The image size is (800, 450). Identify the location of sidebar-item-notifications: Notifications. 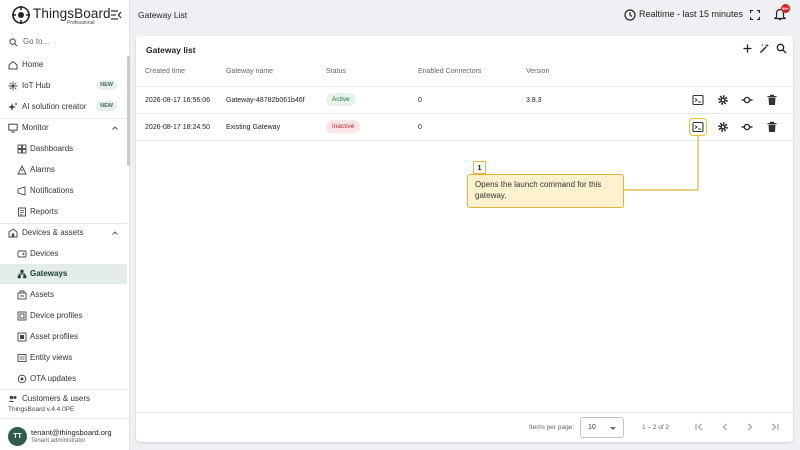
(63, 191).